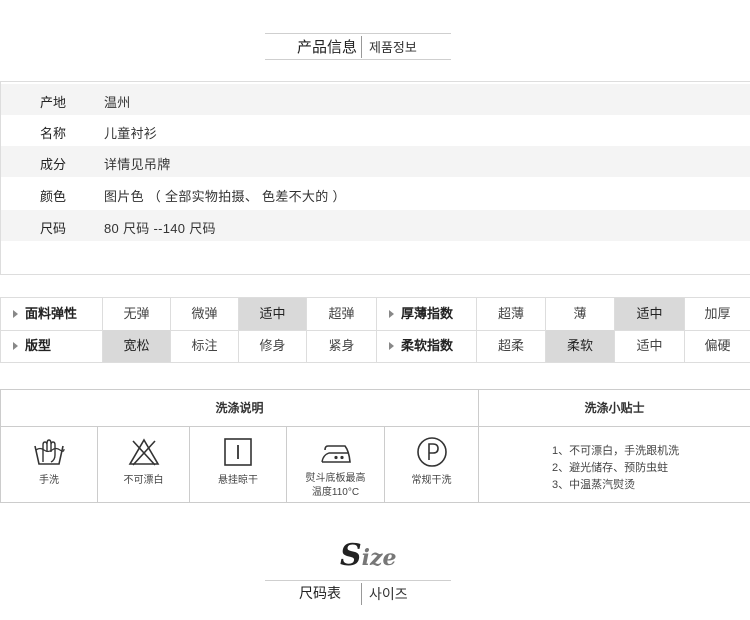 This screenshot has height=620, width=750. What do you see at coordinates (327, 47) in the screenshot?
I see `product-info-title: 产品信息` at bounding box center [327, 47].